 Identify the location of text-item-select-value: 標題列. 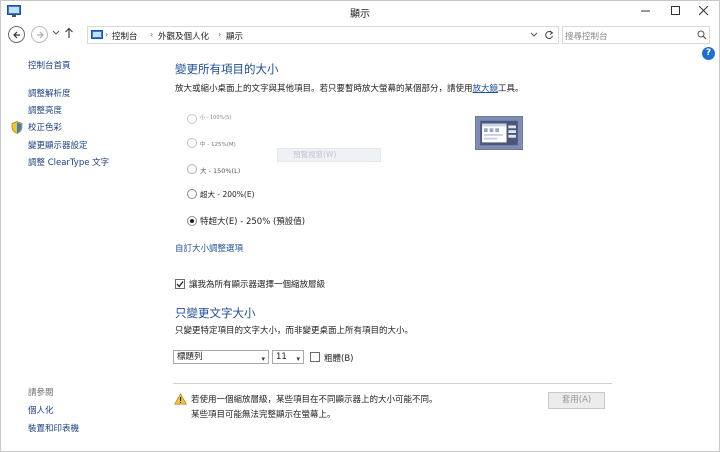
(190, 357).